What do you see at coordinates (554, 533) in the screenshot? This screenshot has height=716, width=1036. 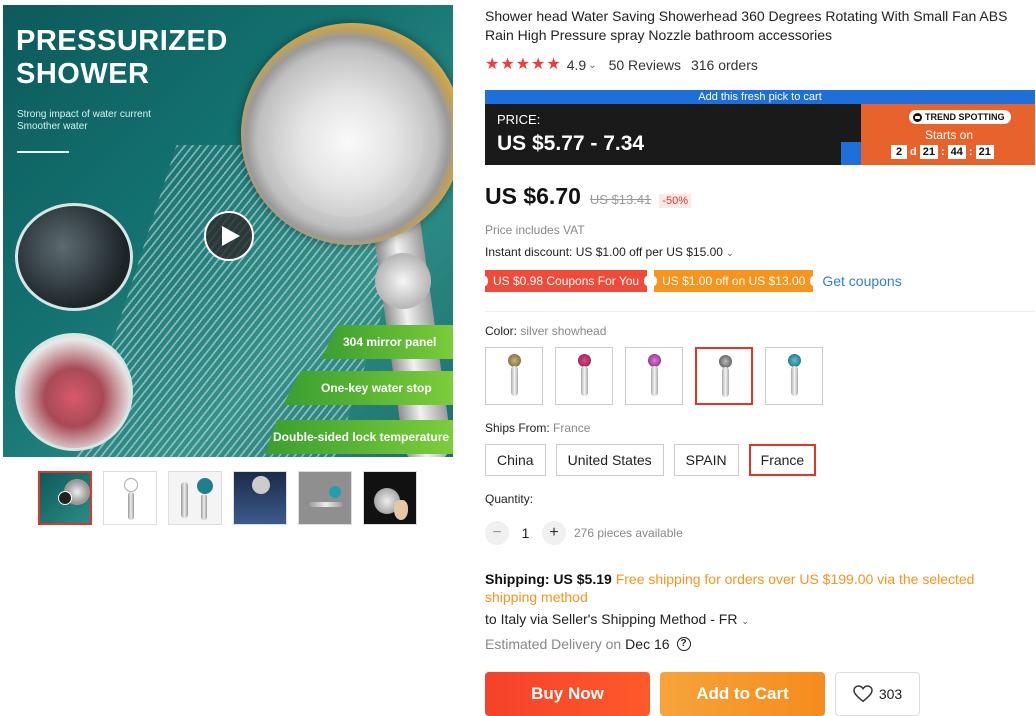 I see `quantity-increase-button: +` at bounding box center [554, 533].